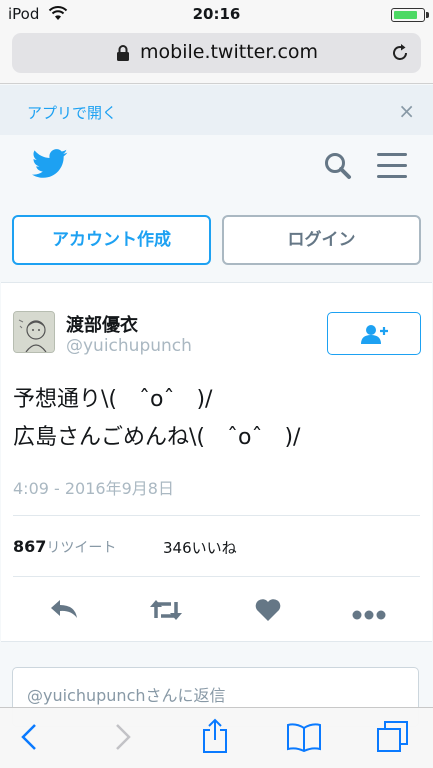  I want to click on address-bar: mobile.twitter.com, so click(216, 53).